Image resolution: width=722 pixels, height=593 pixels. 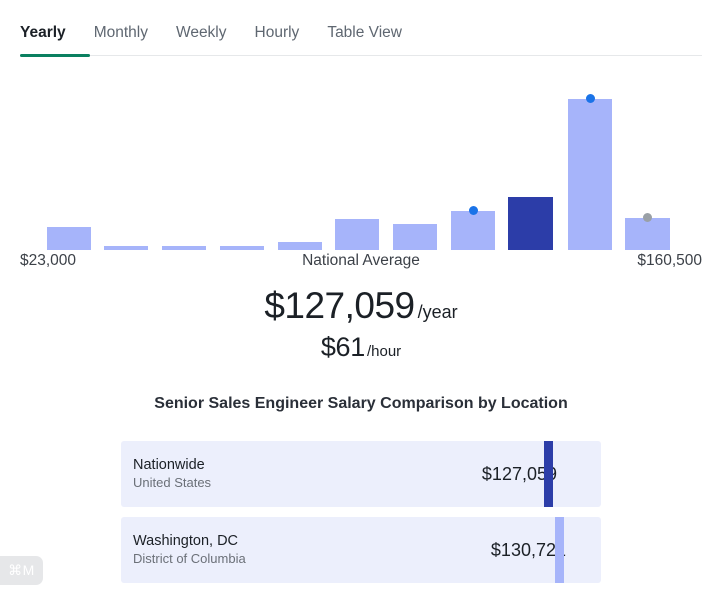 What do you see at coordinates (342, 347) in the screenshot?
I see `hourly-salary-amount: $61` at bounding box center [342, 347].